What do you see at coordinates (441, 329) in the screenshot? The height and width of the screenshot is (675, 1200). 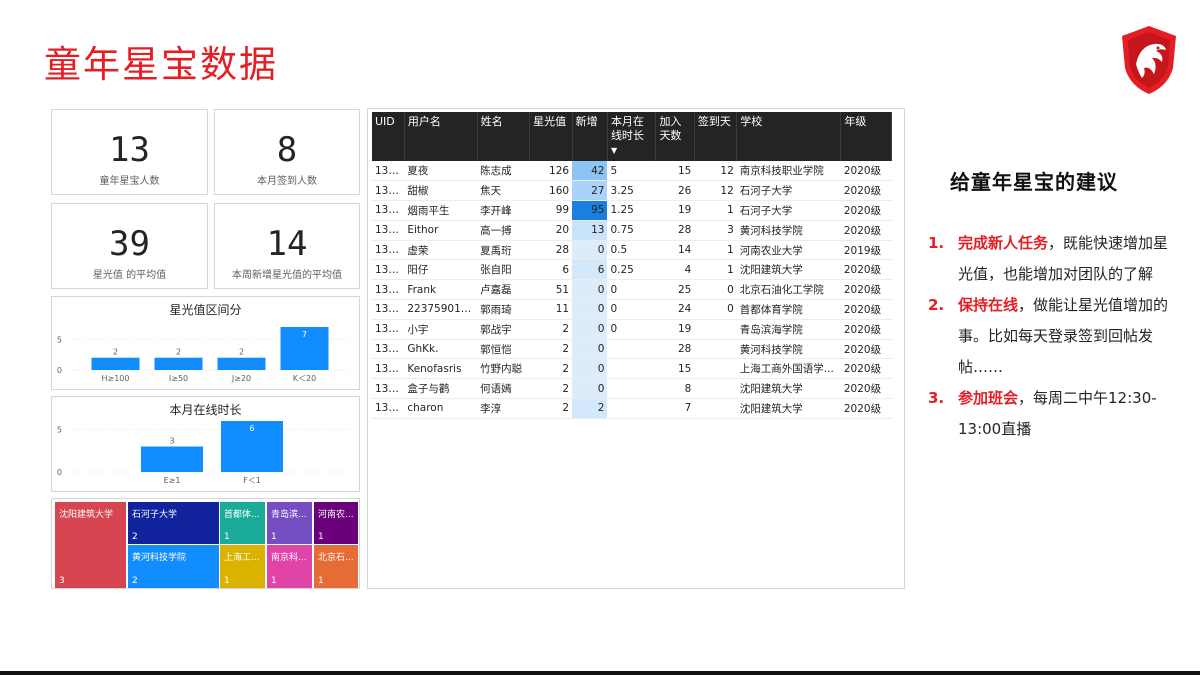 I see `cell-username: 小宇` at bounding box center [441, 329].